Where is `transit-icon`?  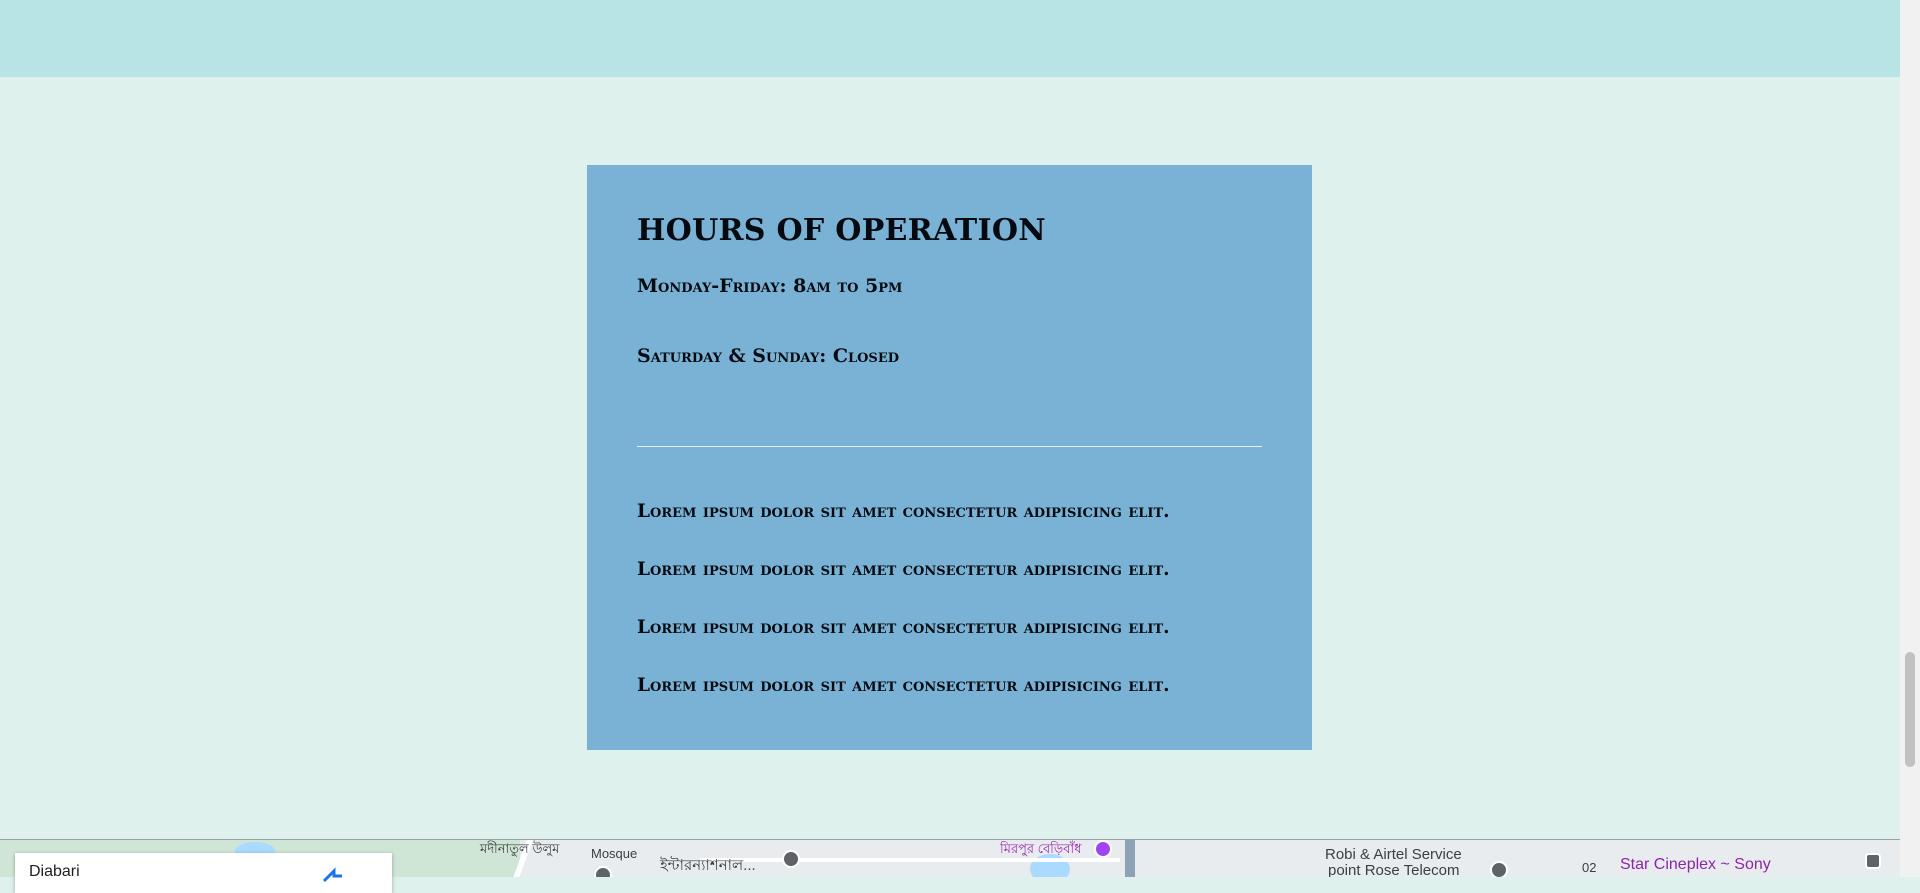
transit-icon is located at coordinates (1873, 861).